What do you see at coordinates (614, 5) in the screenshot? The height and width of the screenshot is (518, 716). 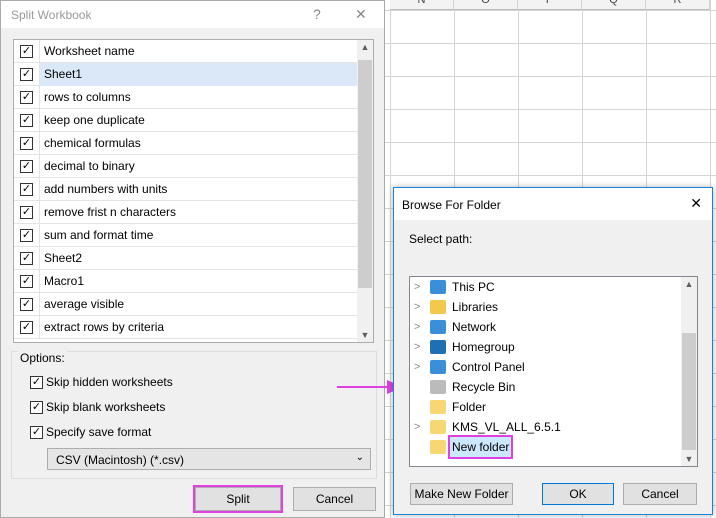 I see `column-header: Q` at bounding box center [614, 5].